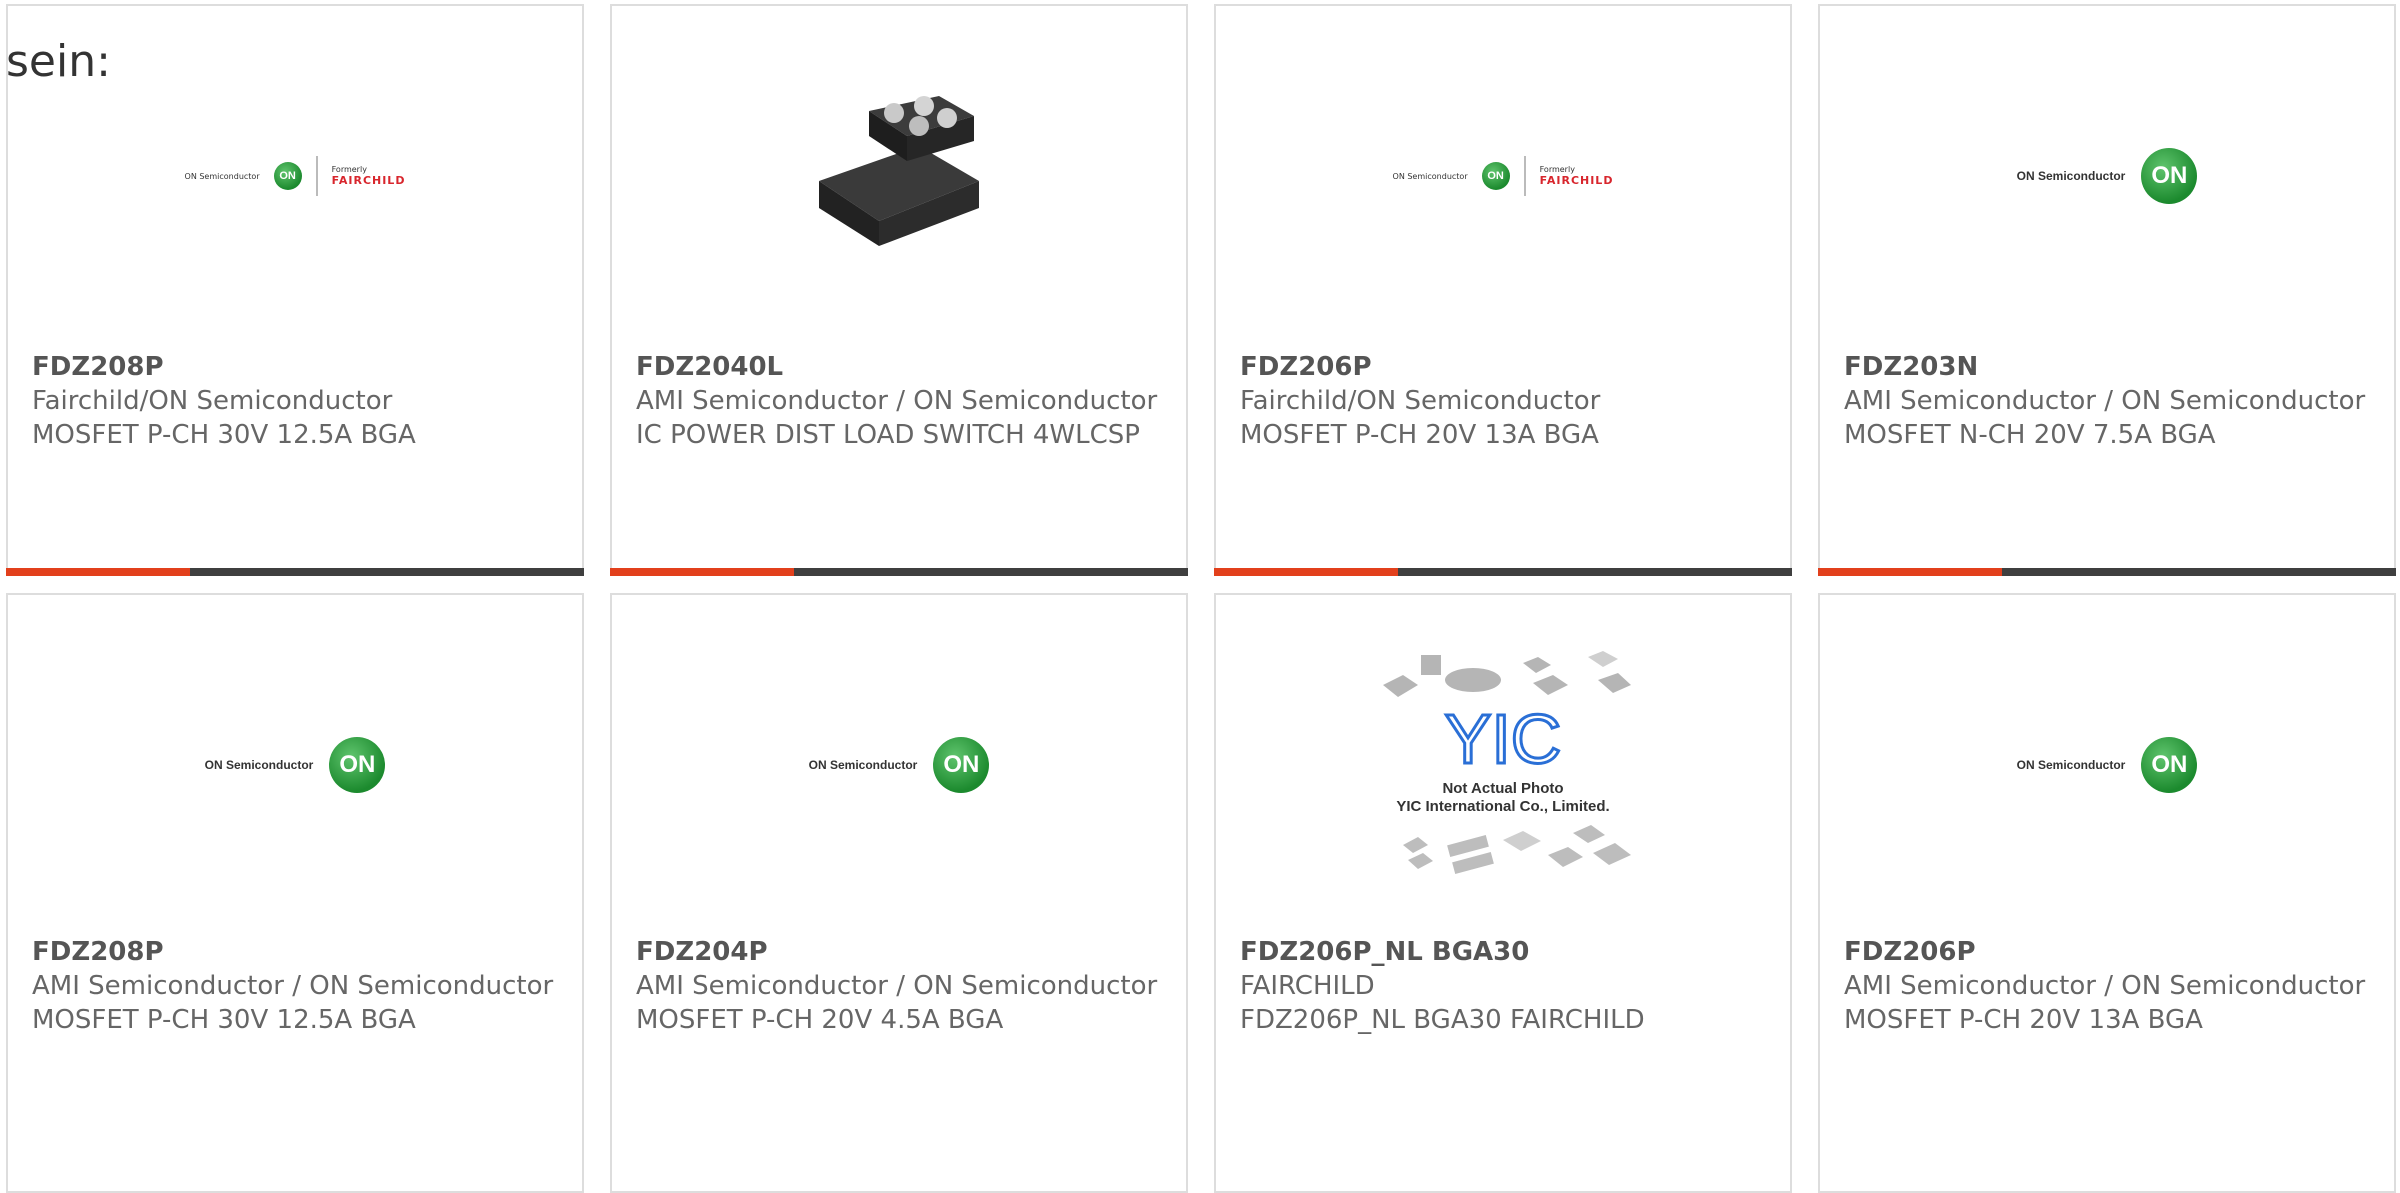 This screenshot has height=1193, width=2400. What do you see at coordinates (1502, 806) in the screenshot?
I see `yic-company-text: YIC International Co., Limited.` at bounding box center [1502, 806].